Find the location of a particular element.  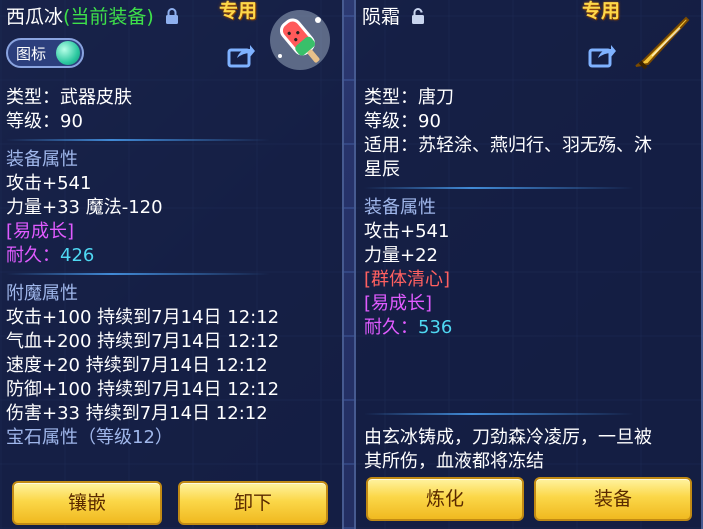

item-type: 类型：唐刀 is located at coordinates (409, 97).